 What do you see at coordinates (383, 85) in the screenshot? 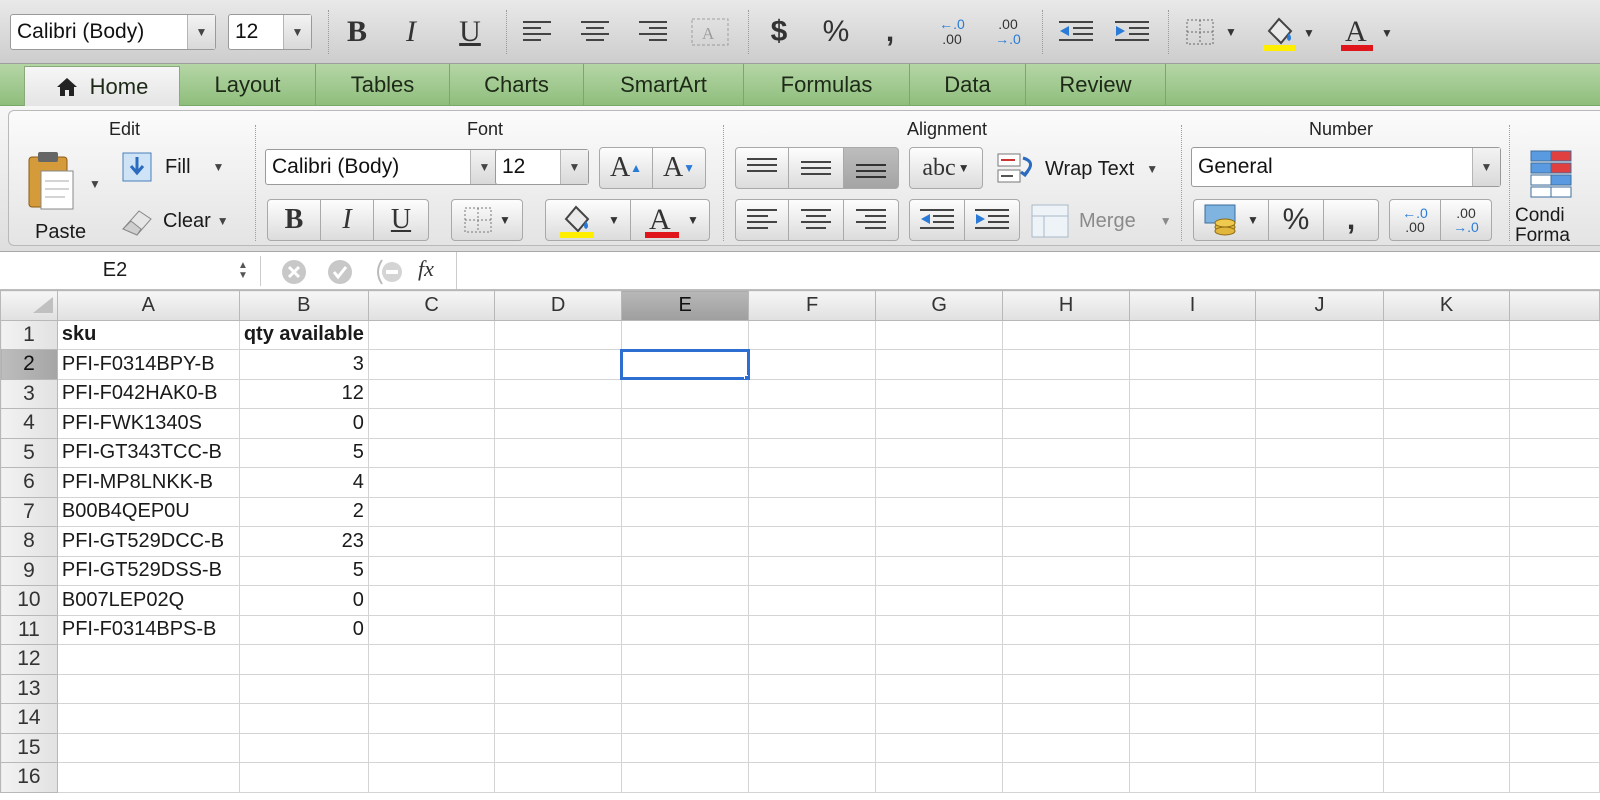
I see `tab-tables: Tables` at bounding box center [383, 85].